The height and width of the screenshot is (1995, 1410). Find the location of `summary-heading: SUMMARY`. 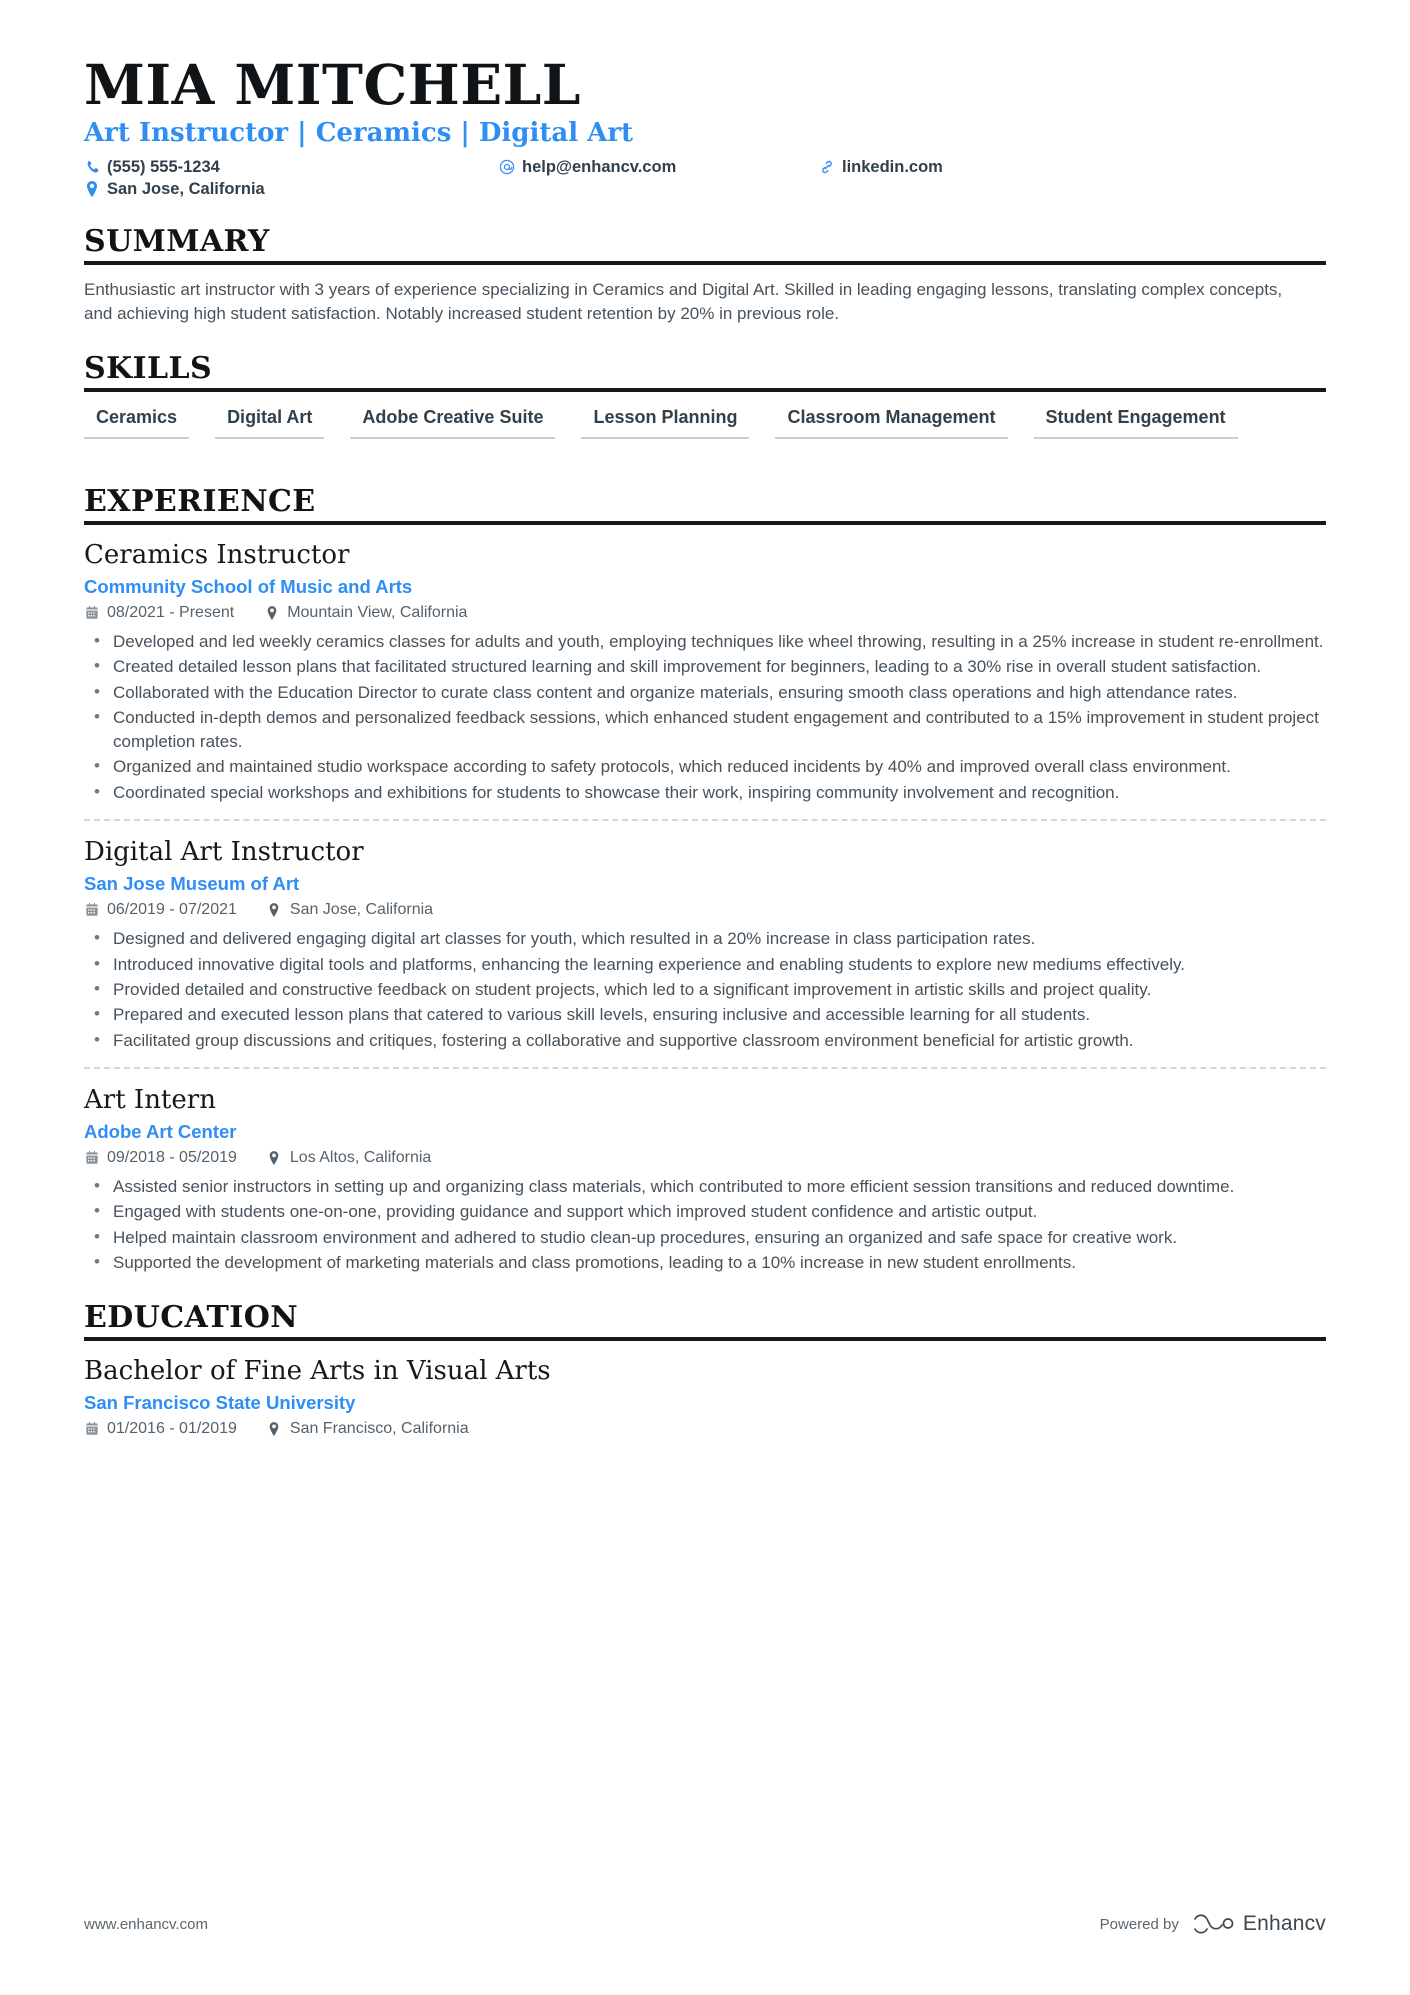

summary-heading: SUMMARY is located at coordinates (705, 245).